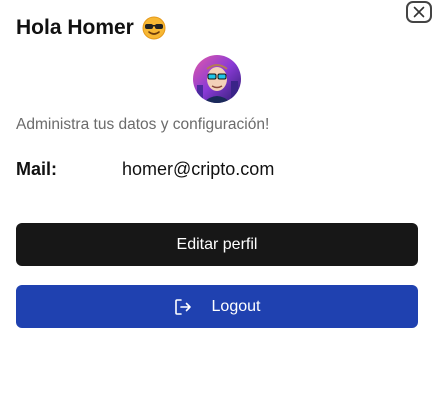 The width and height of the screenshot is (446, 400). I want to click on profile-subtitle: Administra tus datos y configuración!, so click(143, 124).